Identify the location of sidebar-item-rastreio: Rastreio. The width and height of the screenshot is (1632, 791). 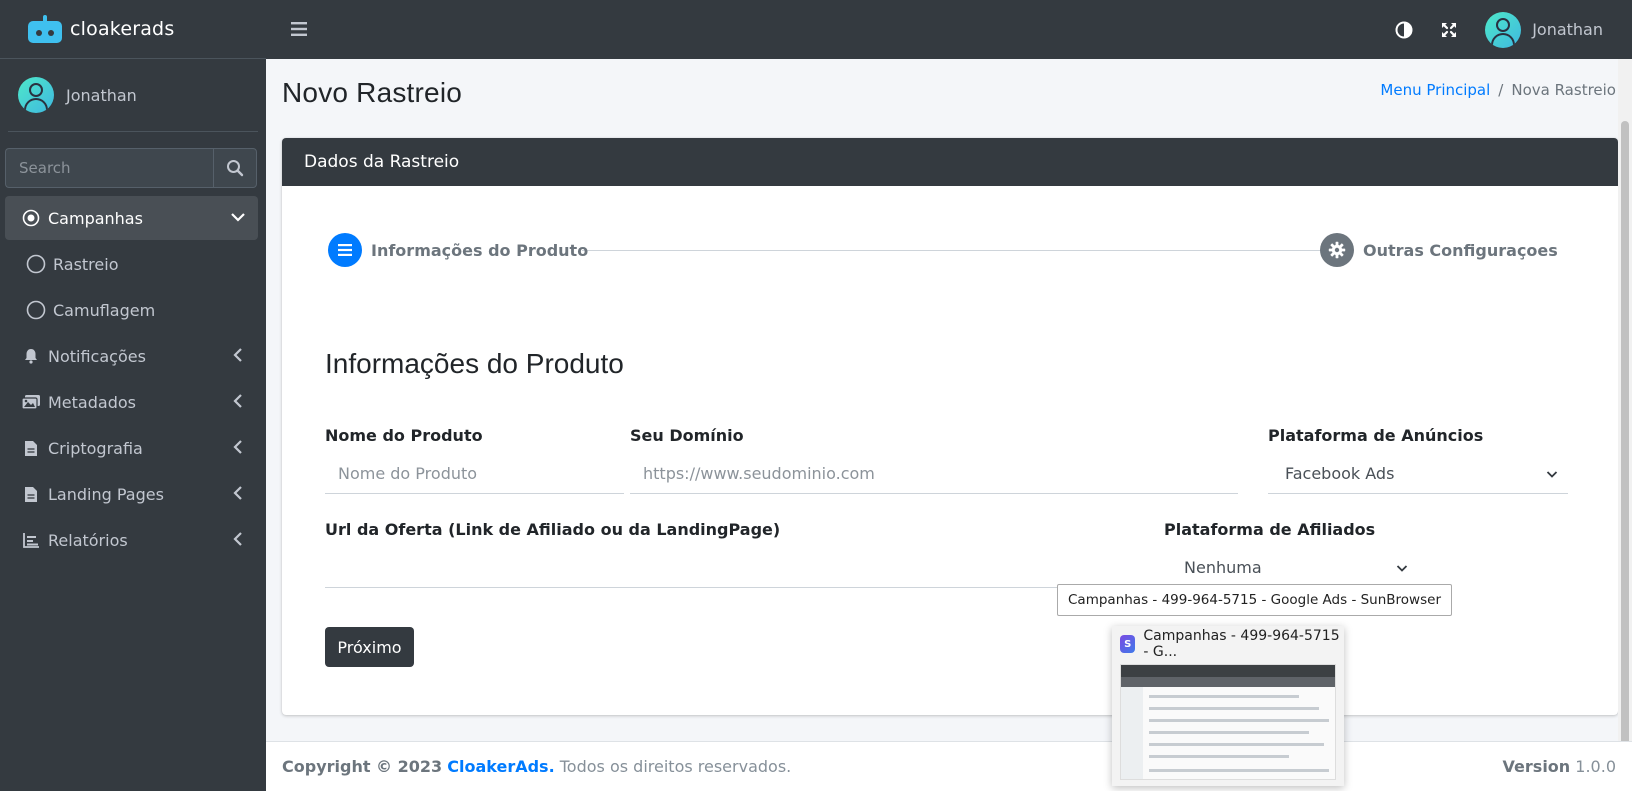
(131, 264).